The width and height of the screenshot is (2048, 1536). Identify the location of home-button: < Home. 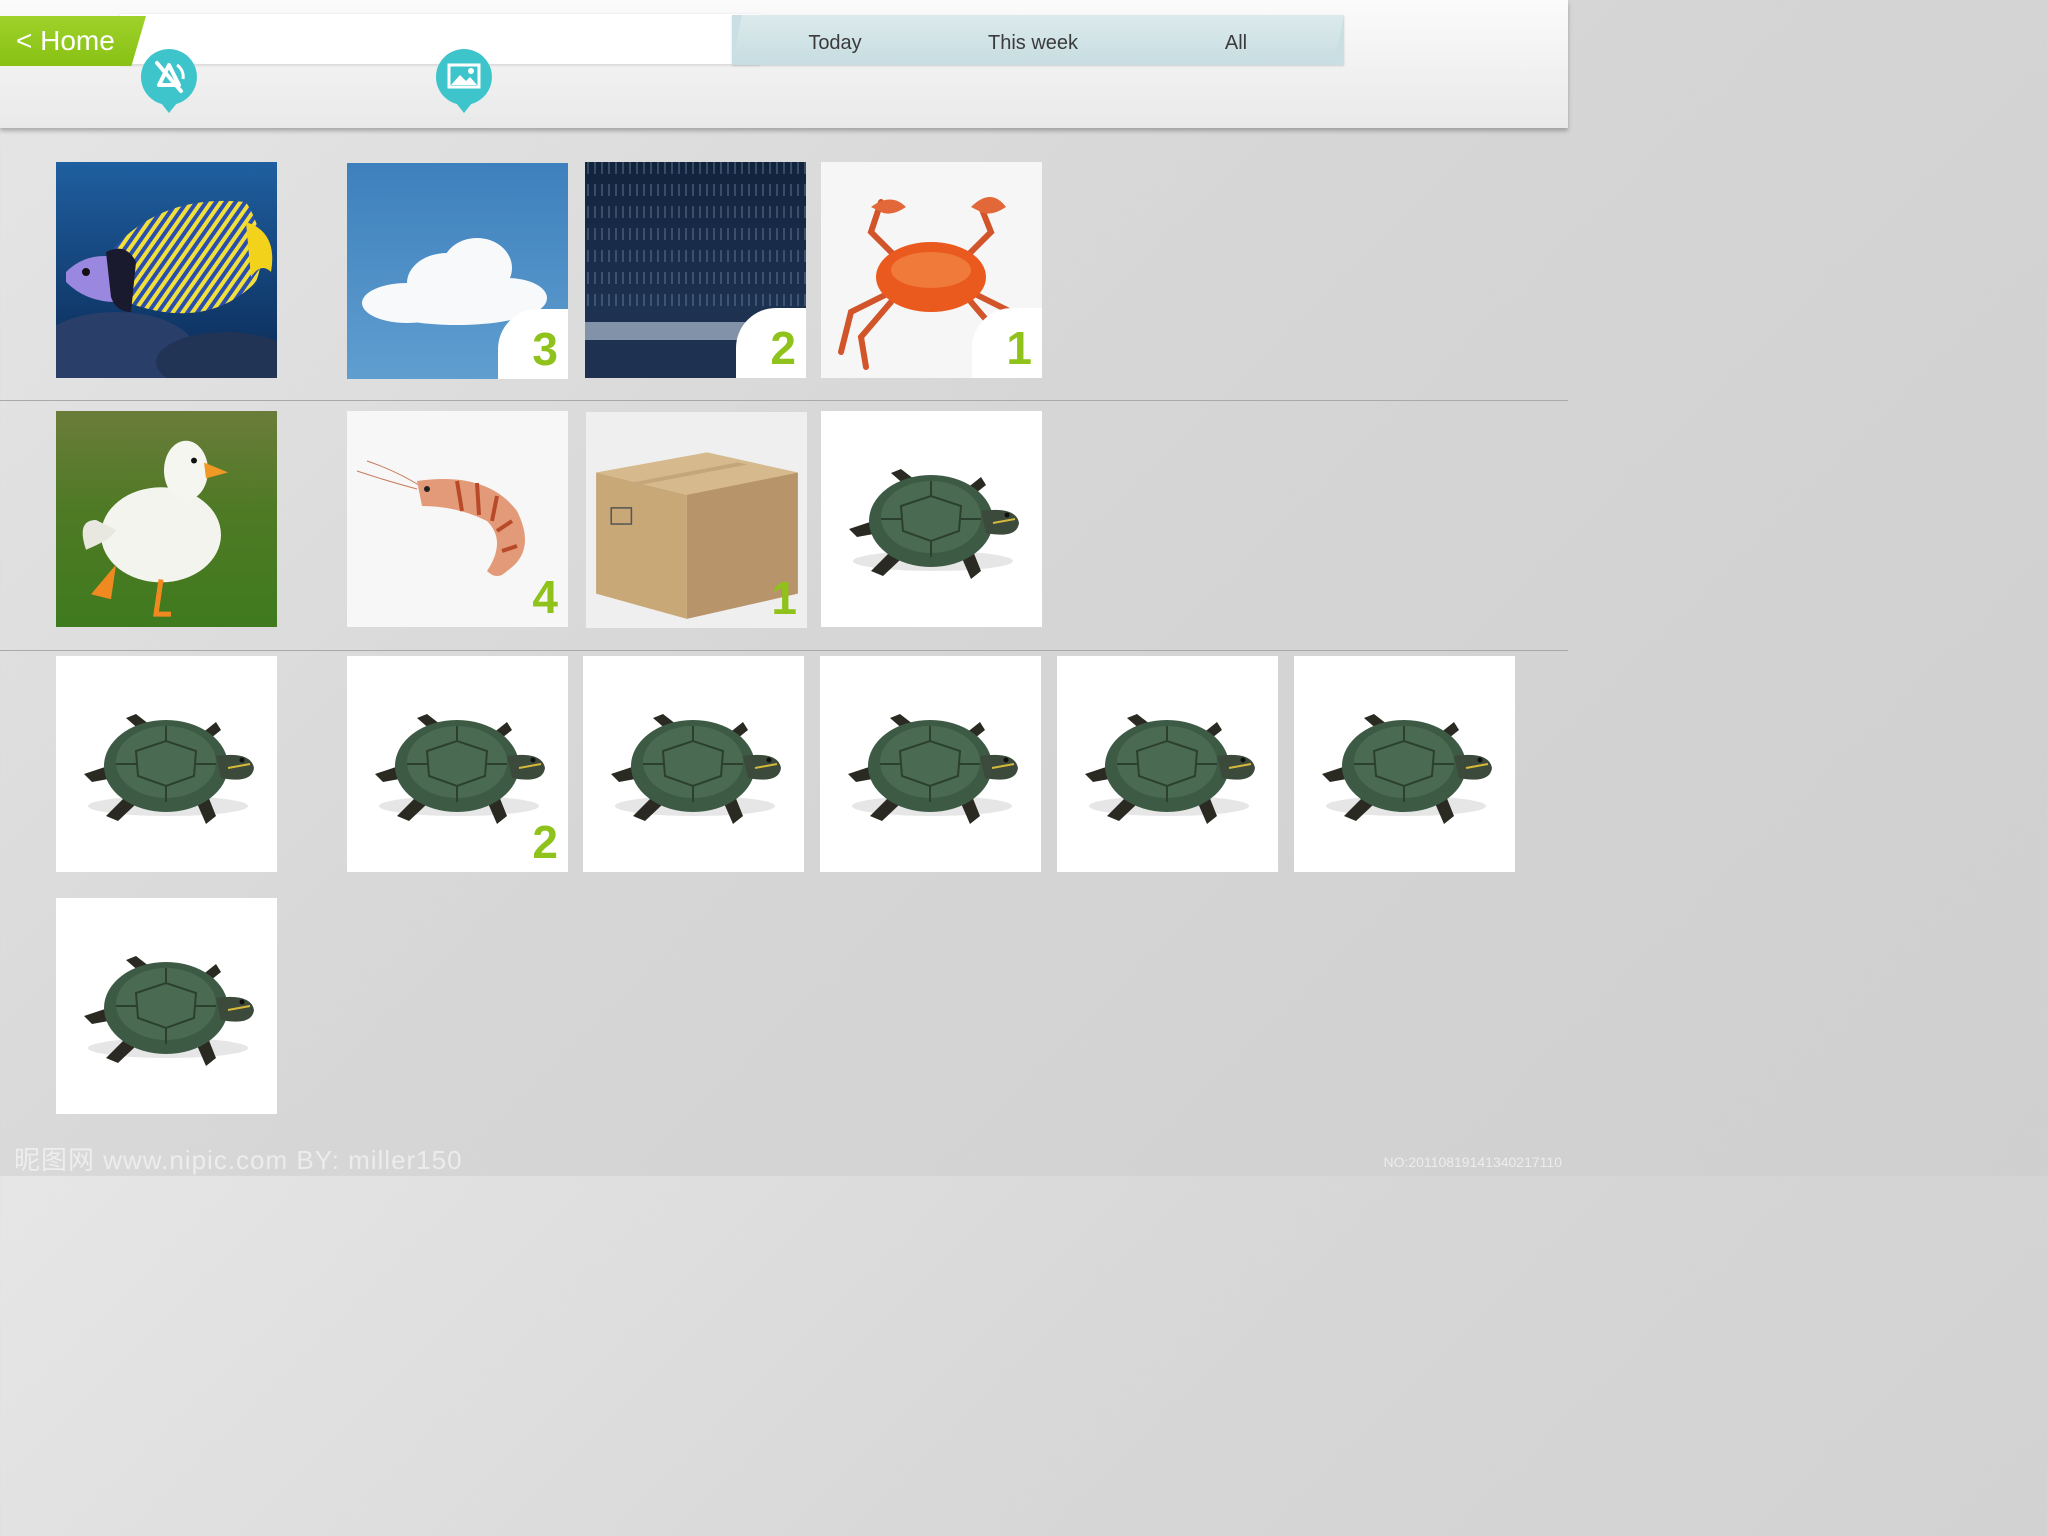
(73, 41).